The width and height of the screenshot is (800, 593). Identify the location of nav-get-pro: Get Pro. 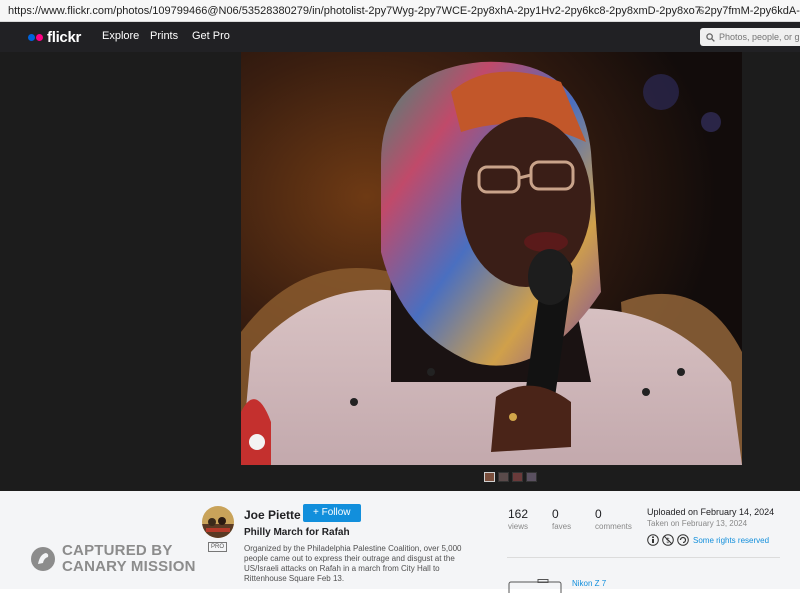
(211, 36).